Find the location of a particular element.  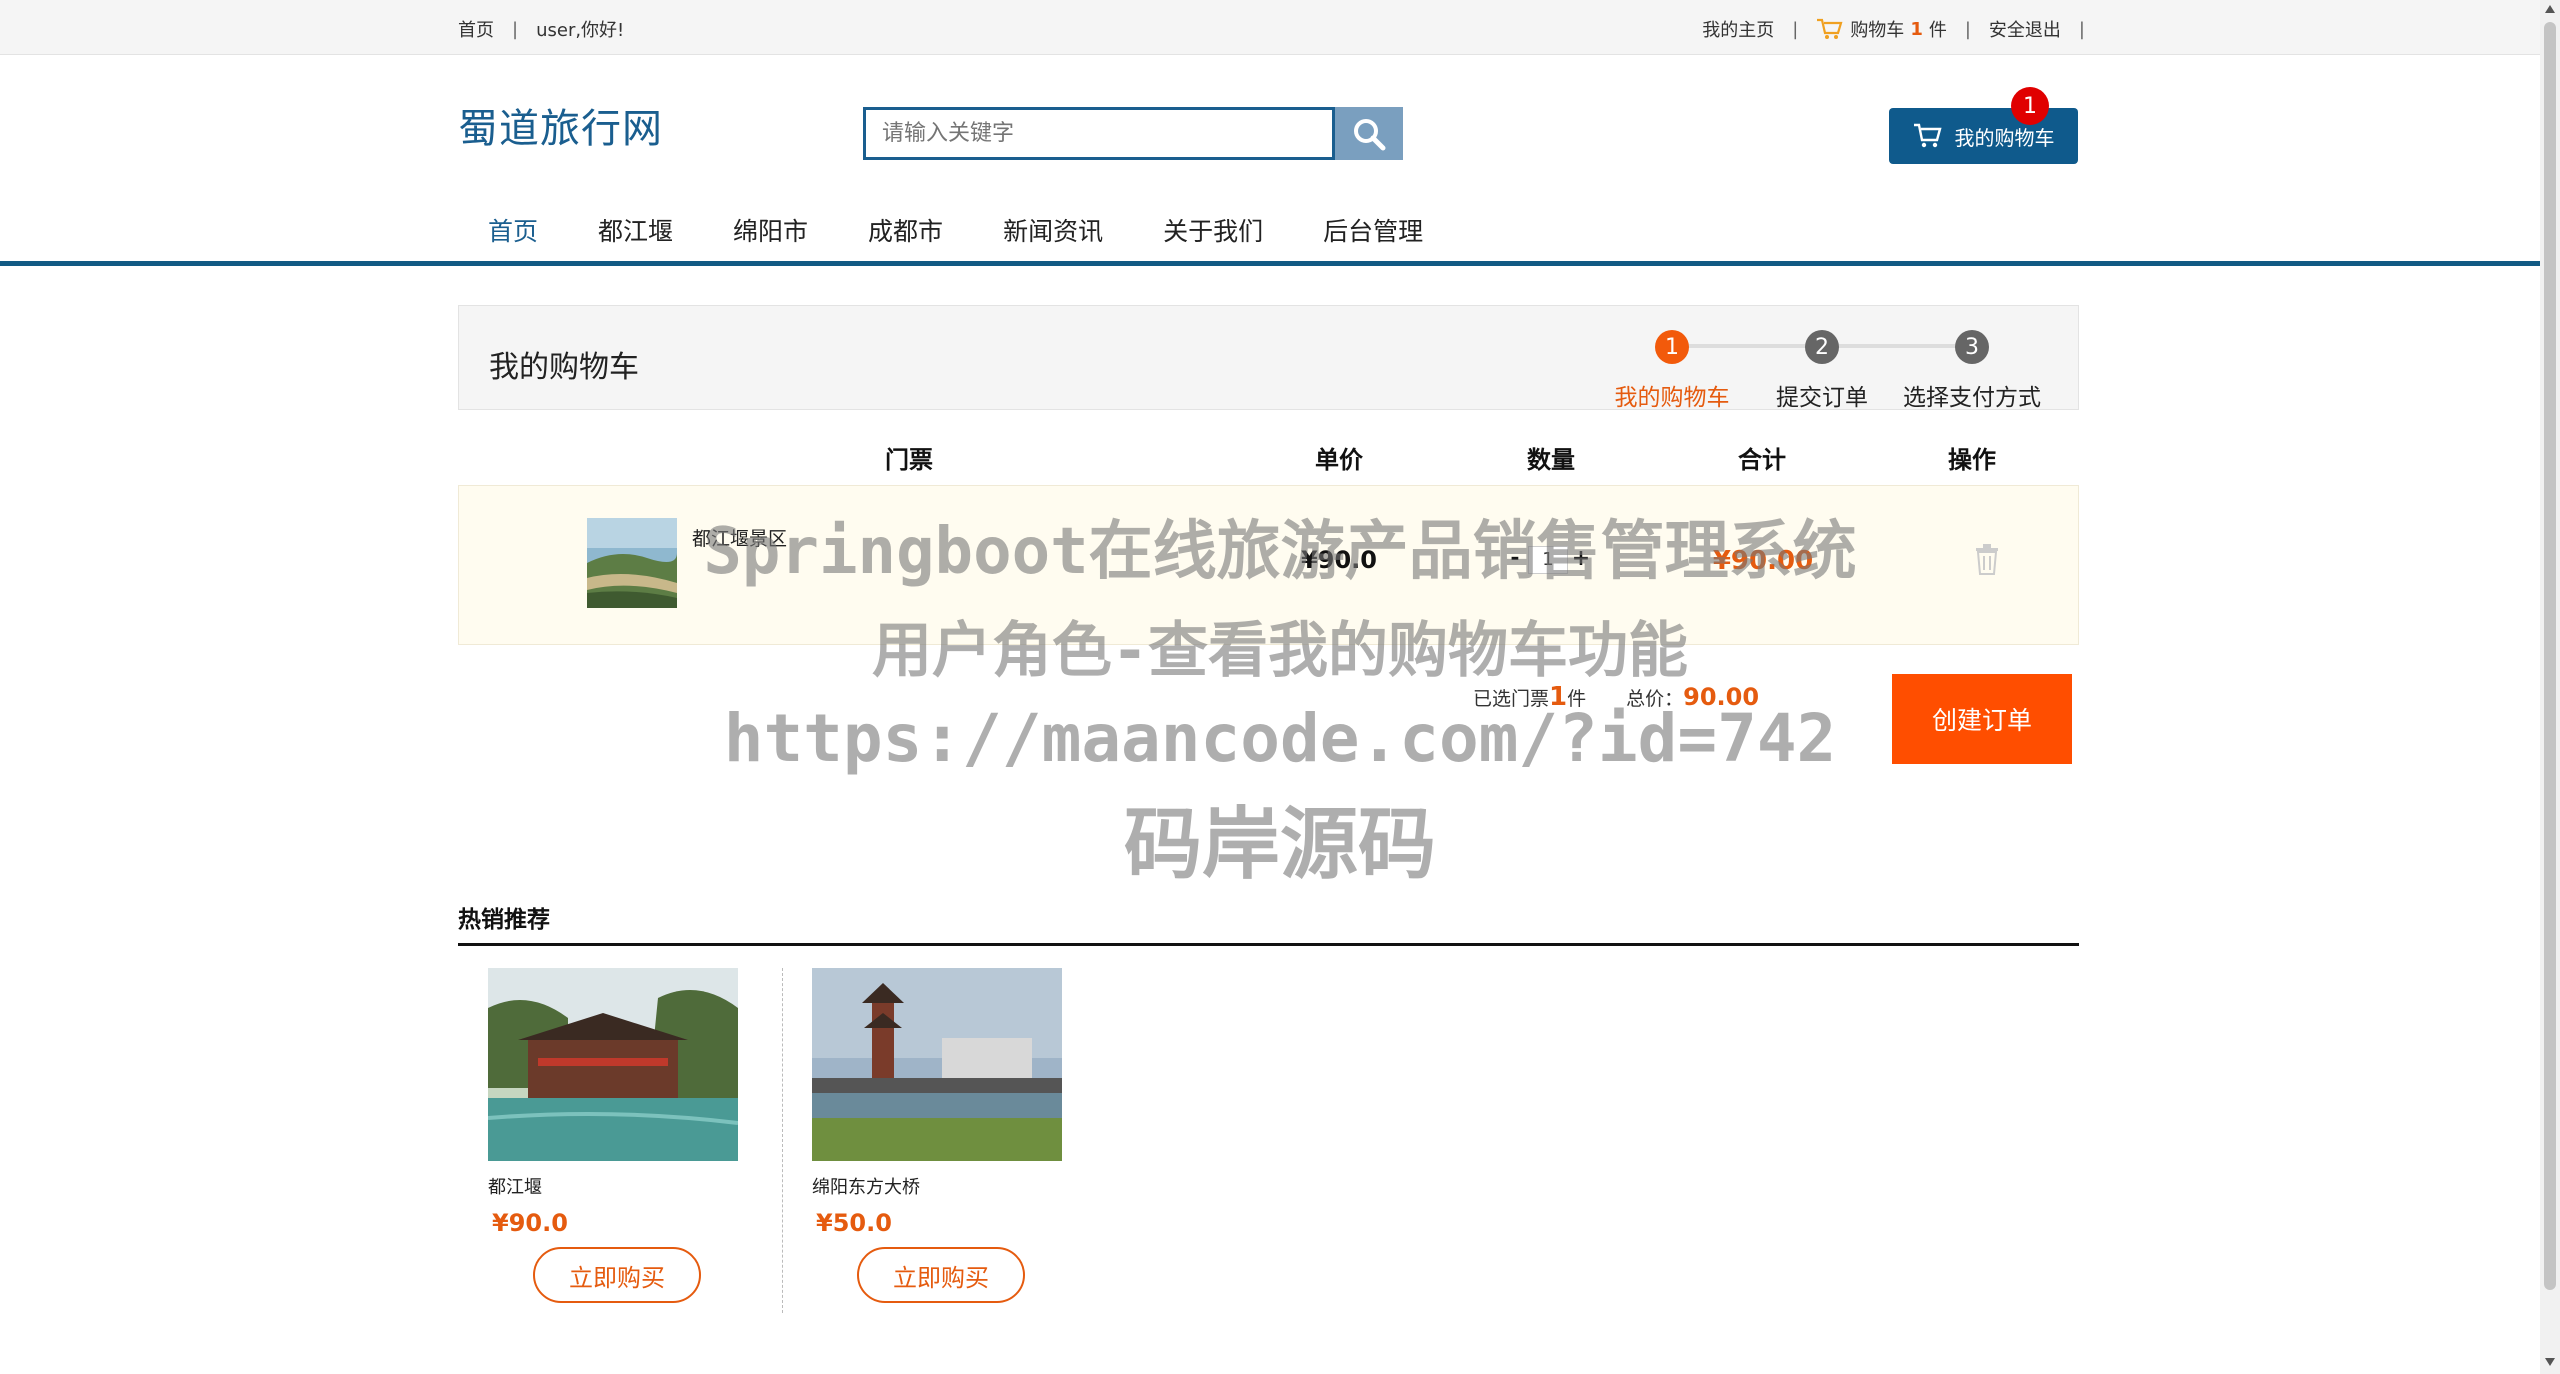

top-cart-label: 购物车 is located at coordinates (1877, 30).